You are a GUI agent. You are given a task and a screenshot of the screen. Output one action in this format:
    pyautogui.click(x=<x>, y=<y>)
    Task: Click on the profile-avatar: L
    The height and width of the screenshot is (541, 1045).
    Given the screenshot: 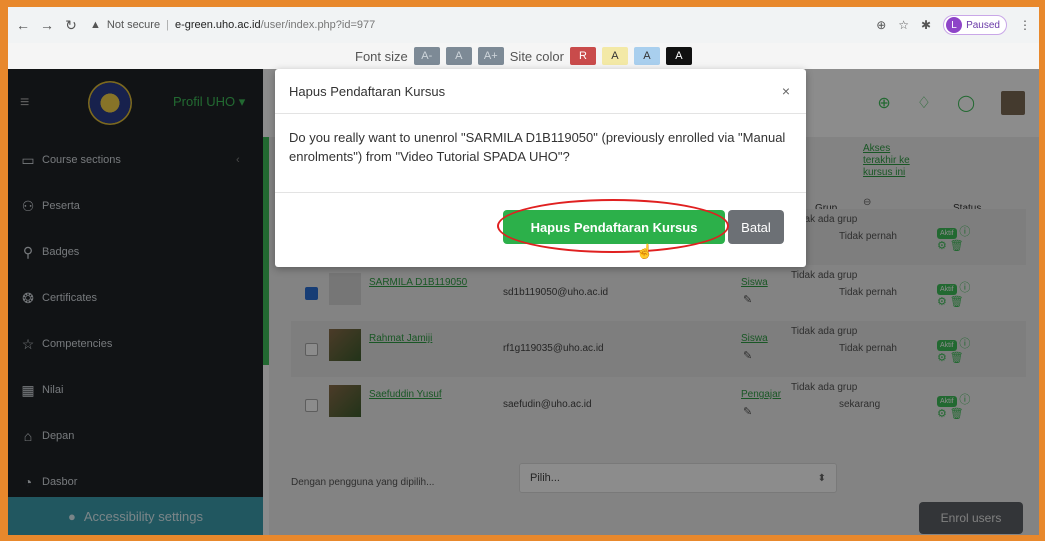 What is the action you would take?
    pyautogui.click(x=954, y=25)
    